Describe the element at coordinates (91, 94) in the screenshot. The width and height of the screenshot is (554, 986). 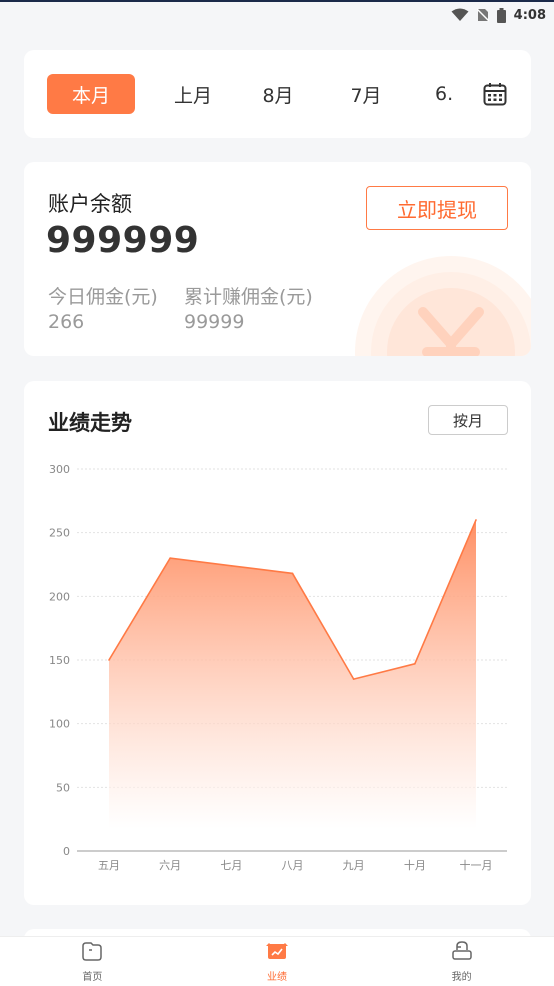
I see `tab-this-month: 本月` at that location.